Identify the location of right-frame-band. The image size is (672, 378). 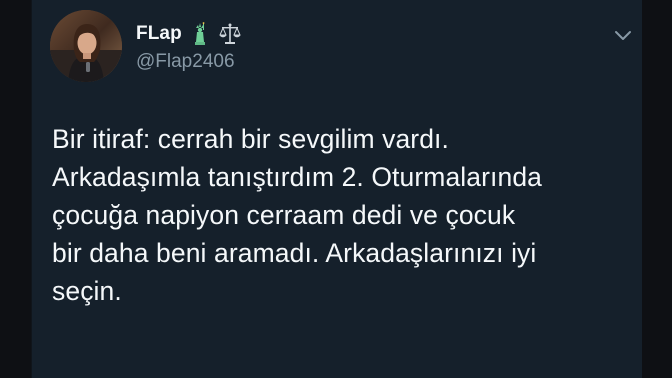
(657, 189).